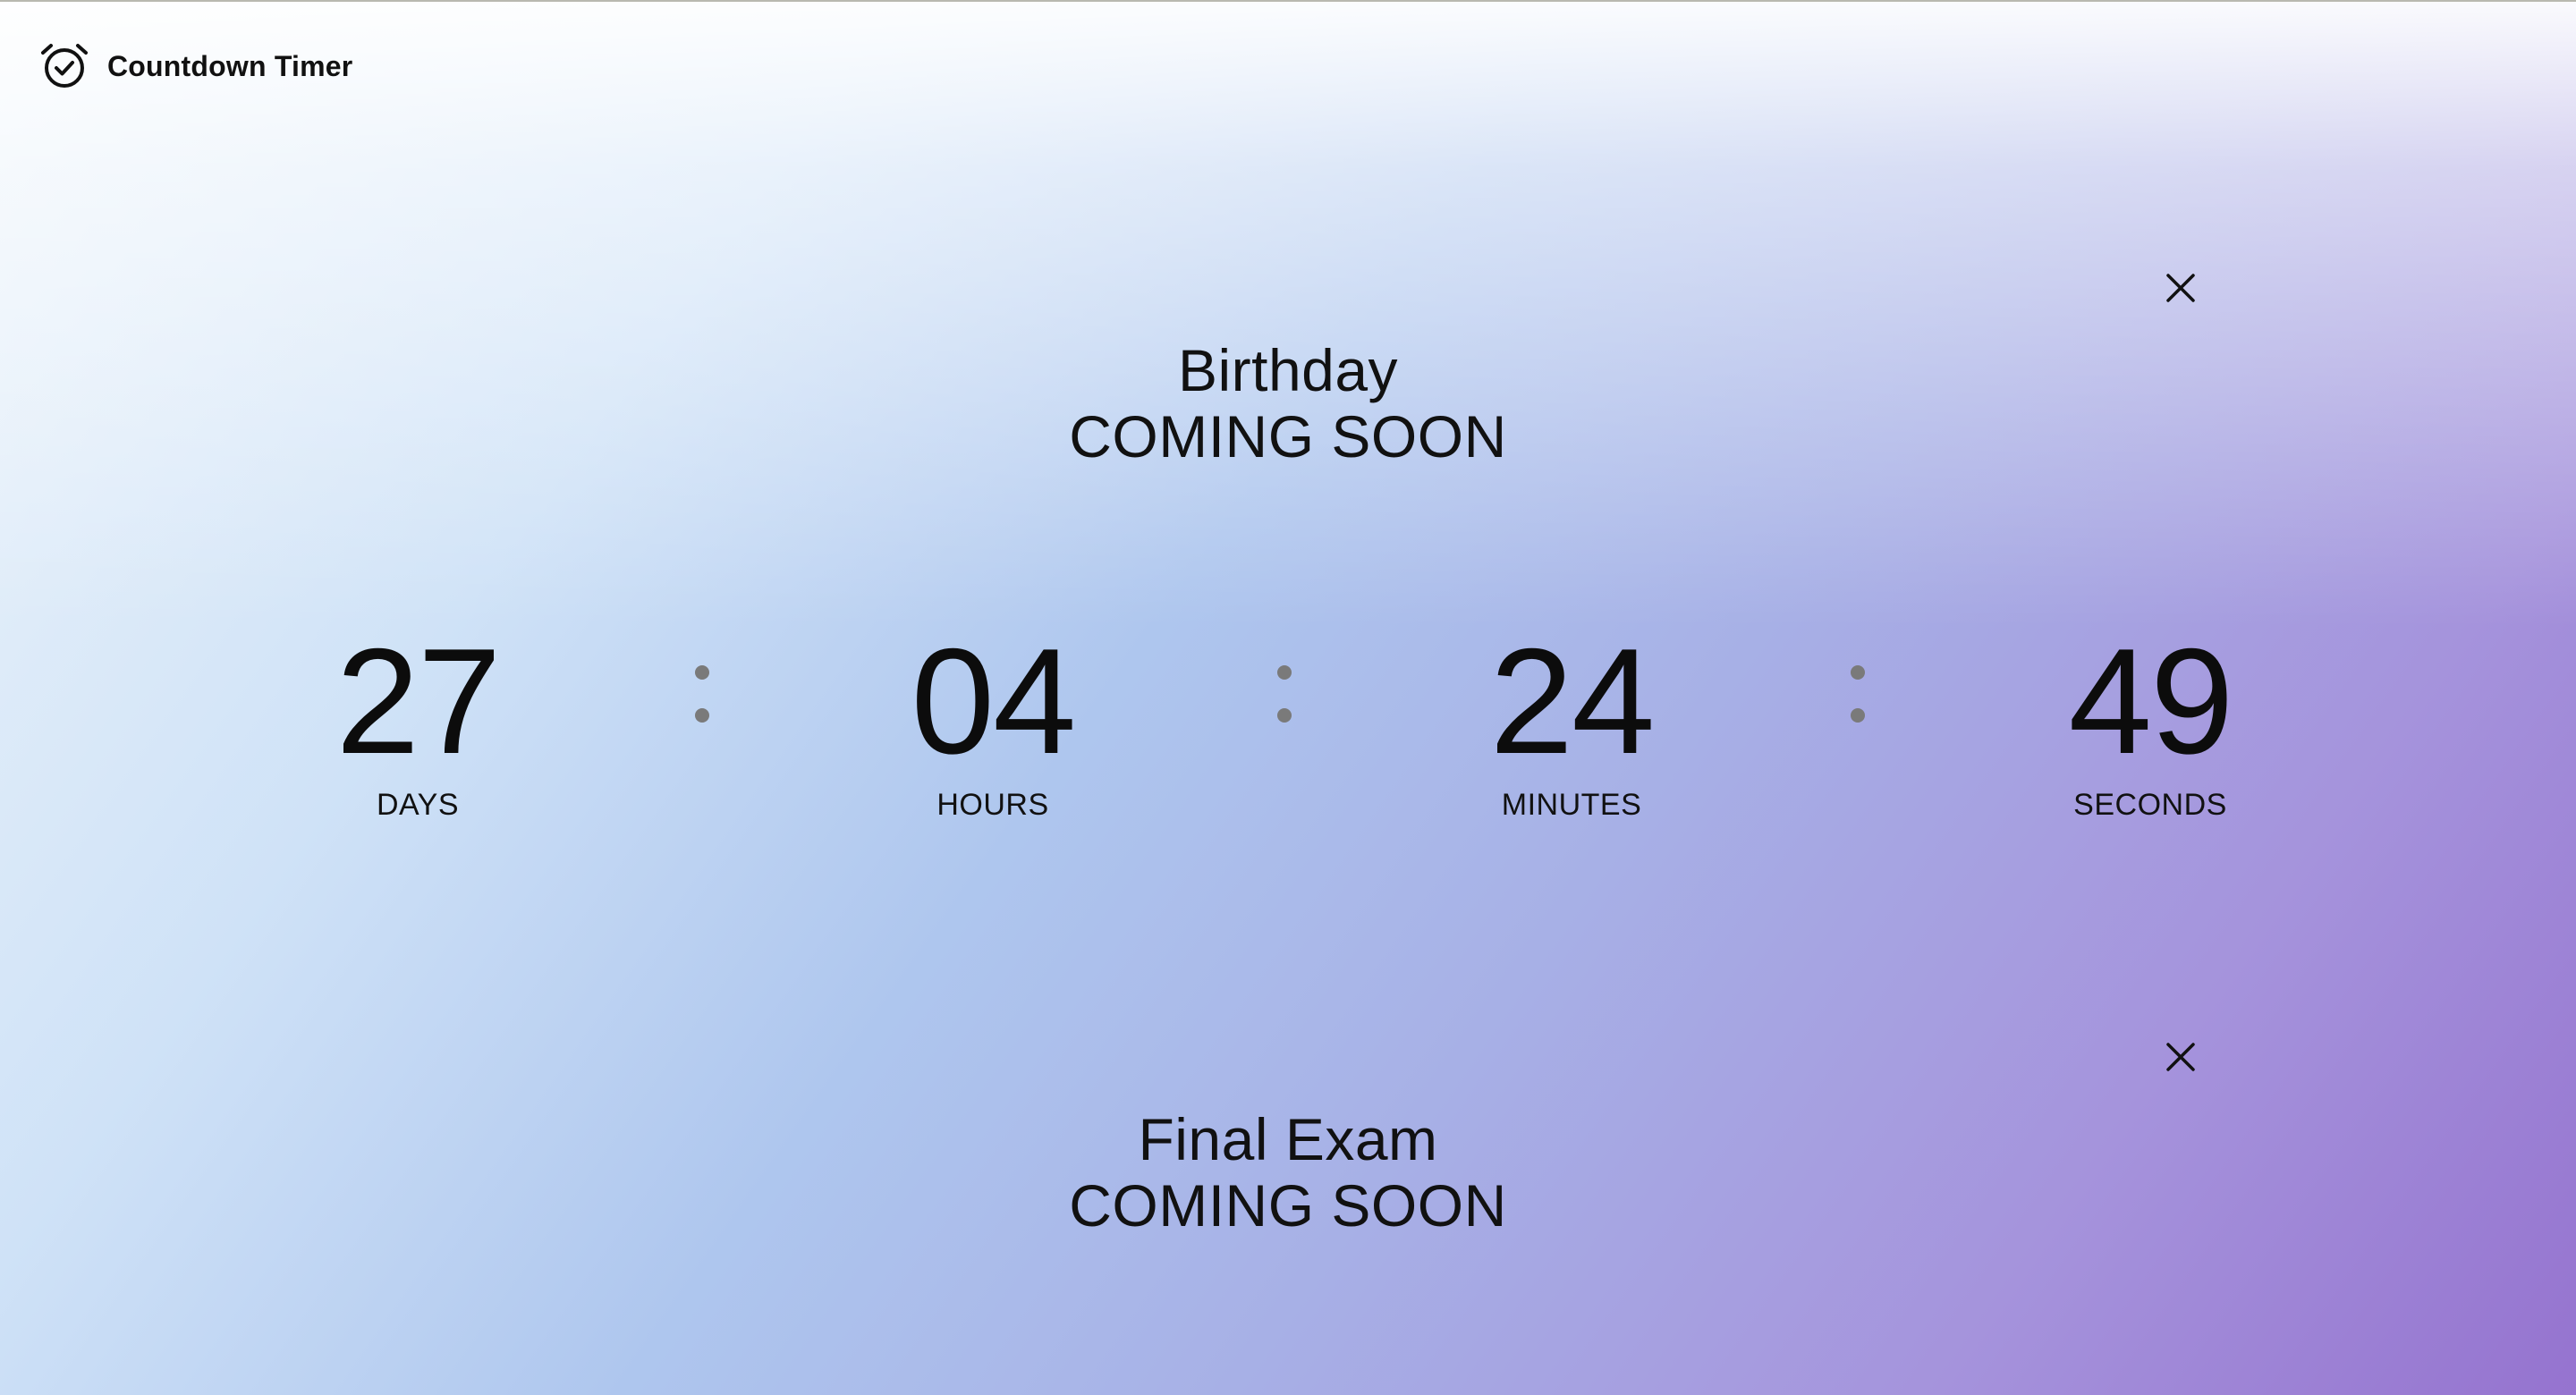 Image resolution: width=2576 pixels, height=1395 pixels. I want to click on timer-seconds: 49 SECONDS, so click(2150, 724).